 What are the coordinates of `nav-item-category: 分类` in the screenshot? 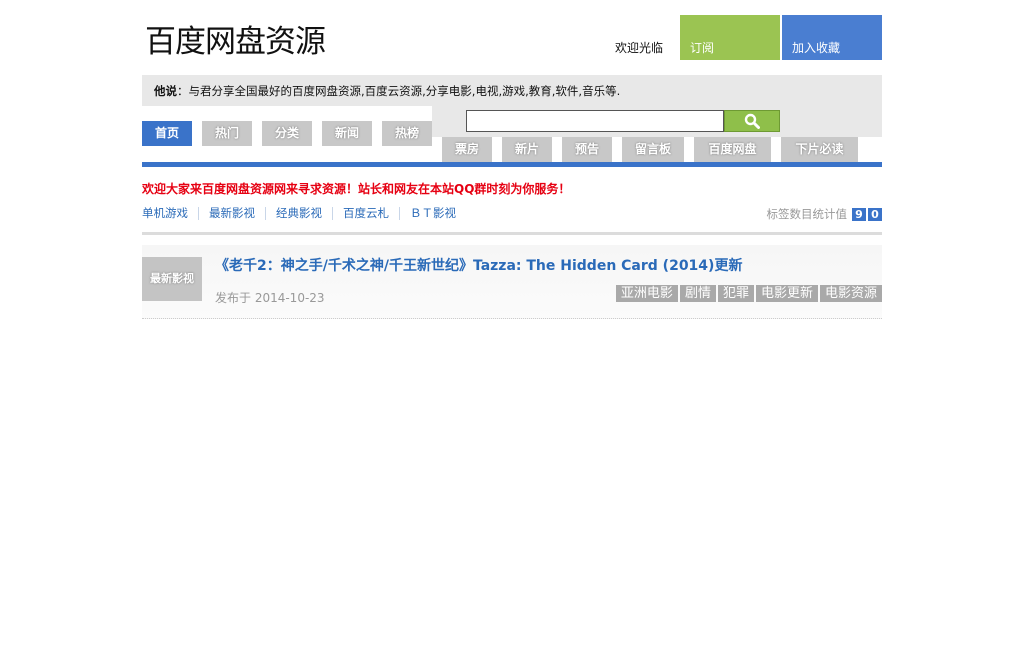 It's located at (287, 133).